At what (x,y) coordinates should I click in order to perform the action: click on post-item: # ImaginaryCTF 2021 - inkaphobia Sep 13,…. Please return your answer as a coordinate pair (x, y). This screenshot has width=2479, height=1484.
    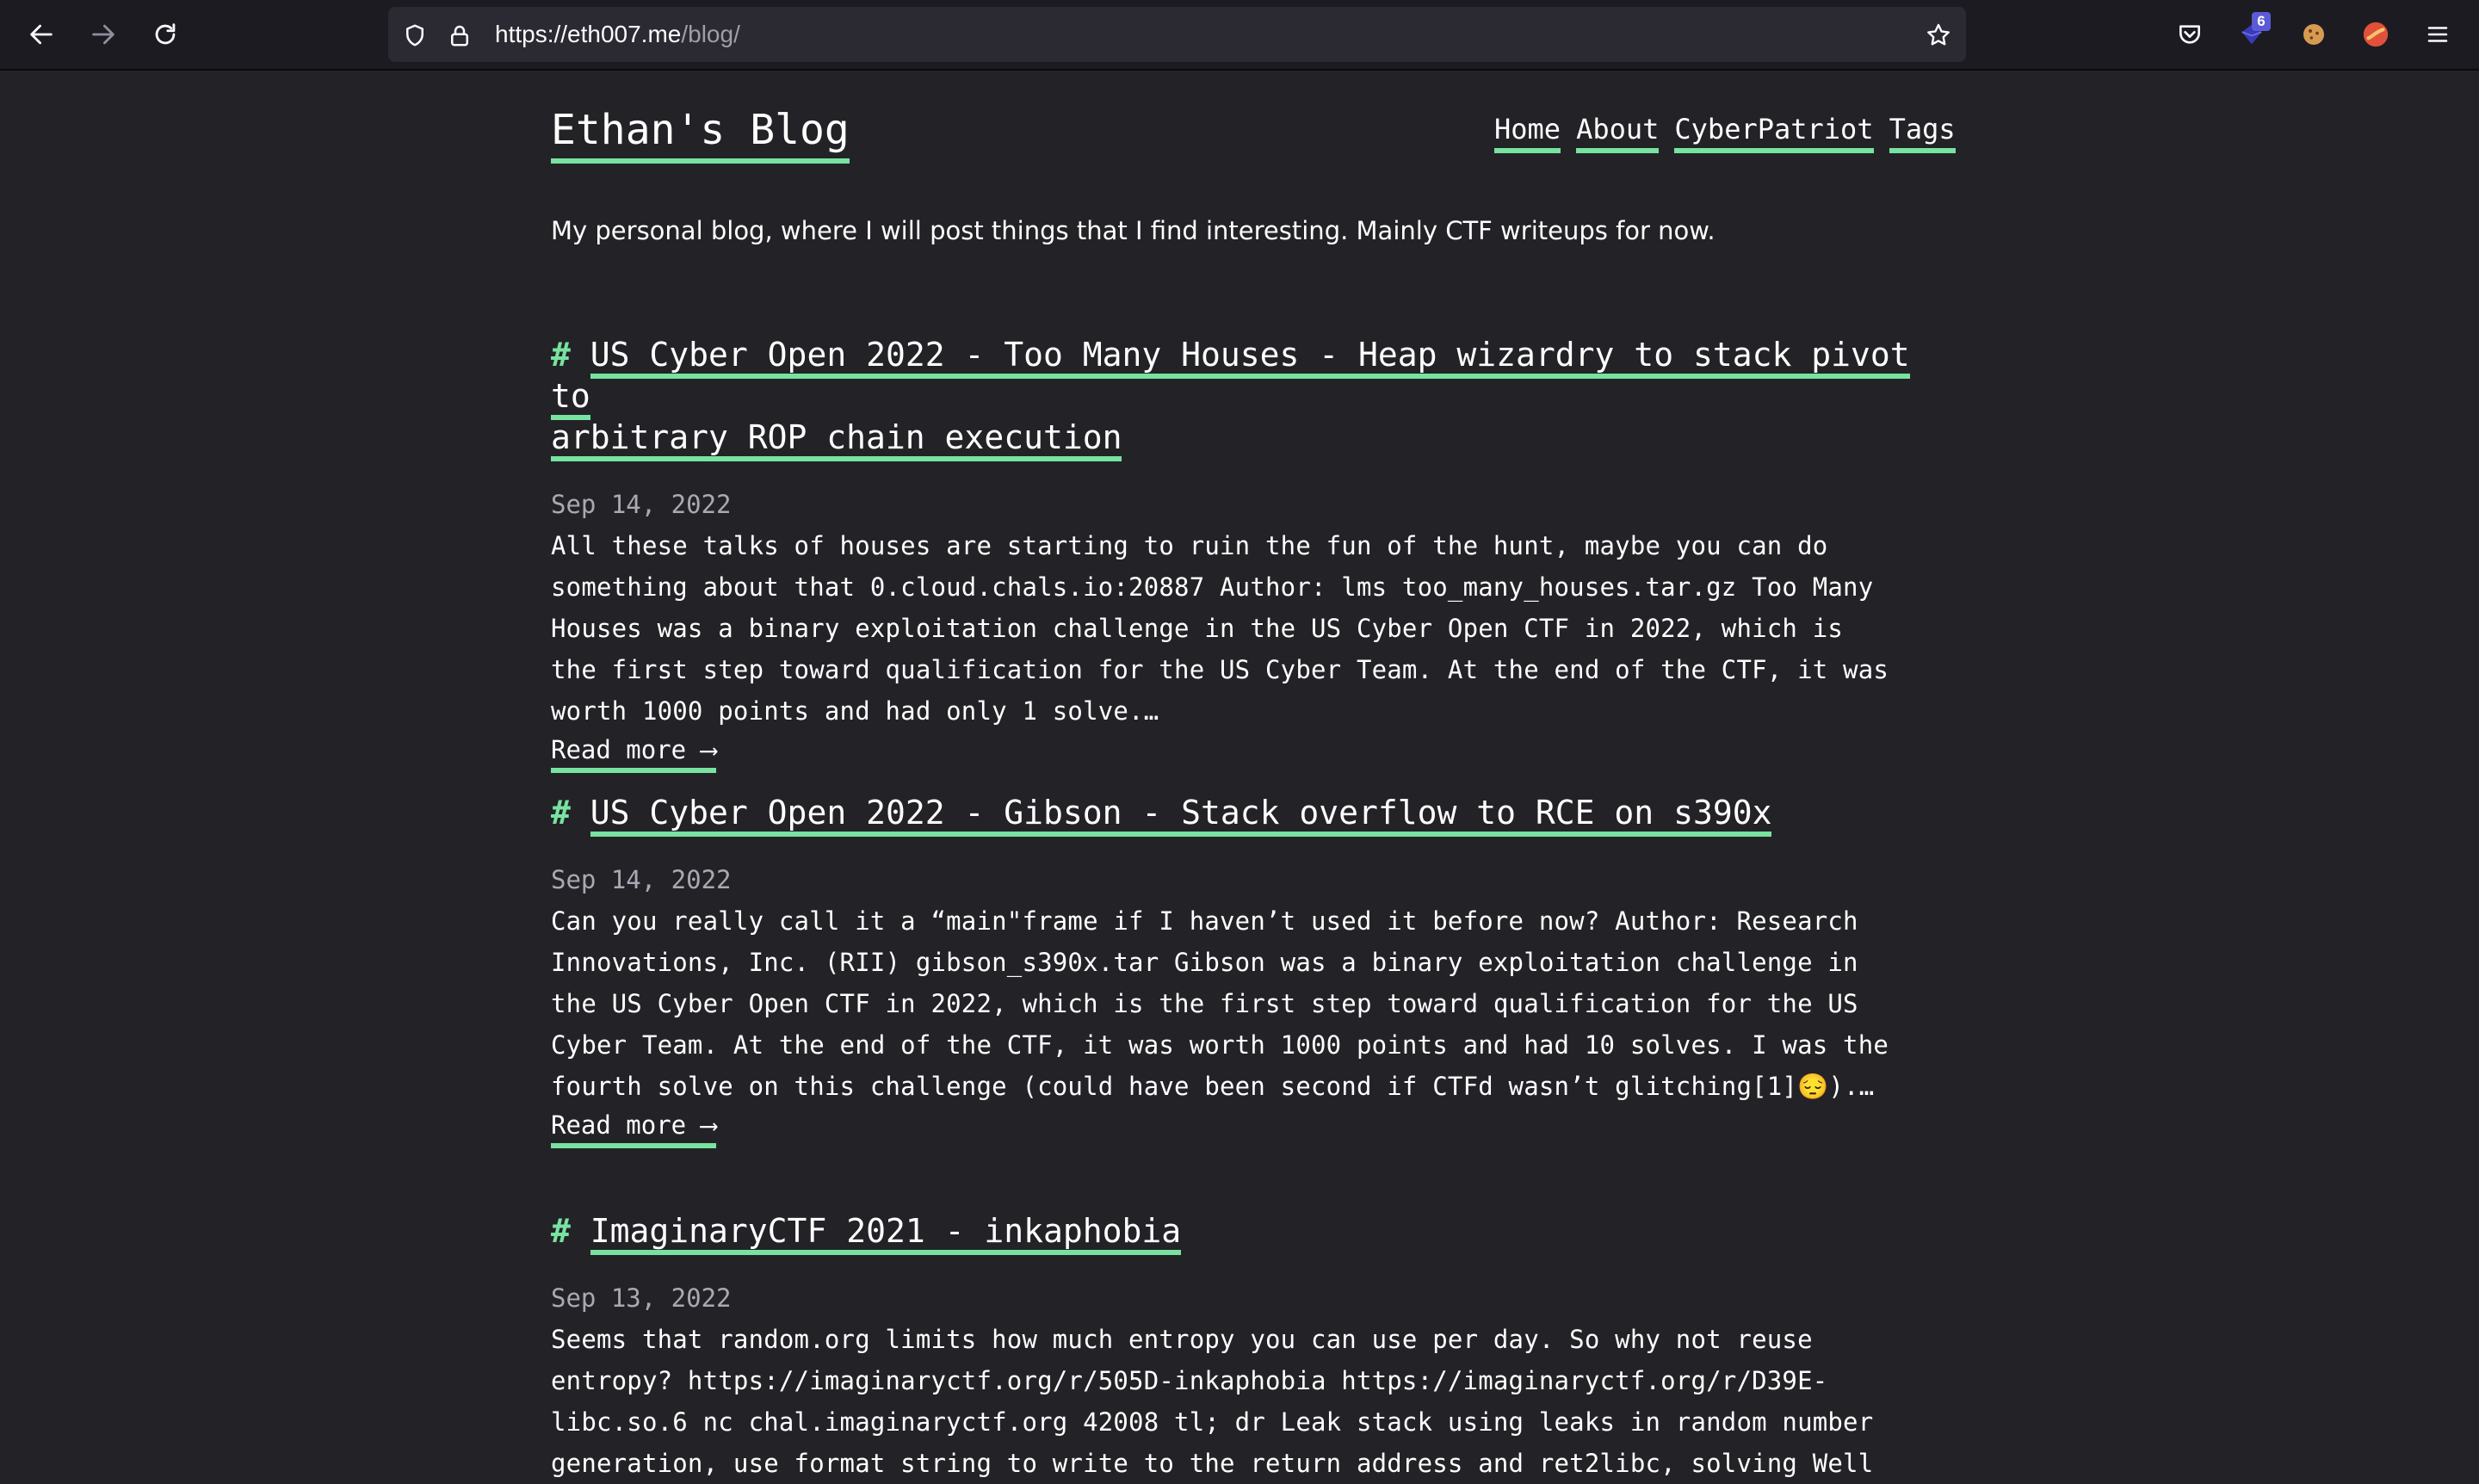
    Looking at the image, I should click on (1239, 1347).